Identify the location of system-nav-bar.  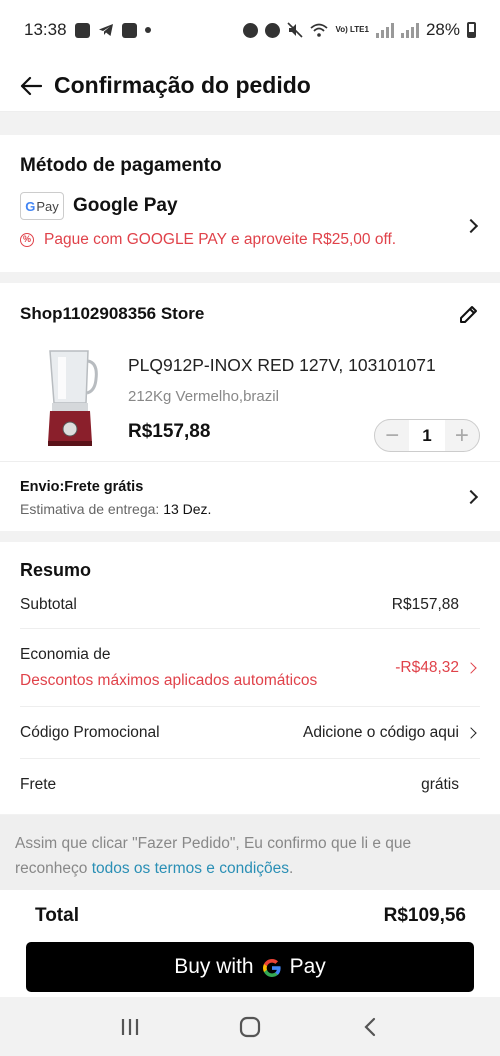
(250, 1026).